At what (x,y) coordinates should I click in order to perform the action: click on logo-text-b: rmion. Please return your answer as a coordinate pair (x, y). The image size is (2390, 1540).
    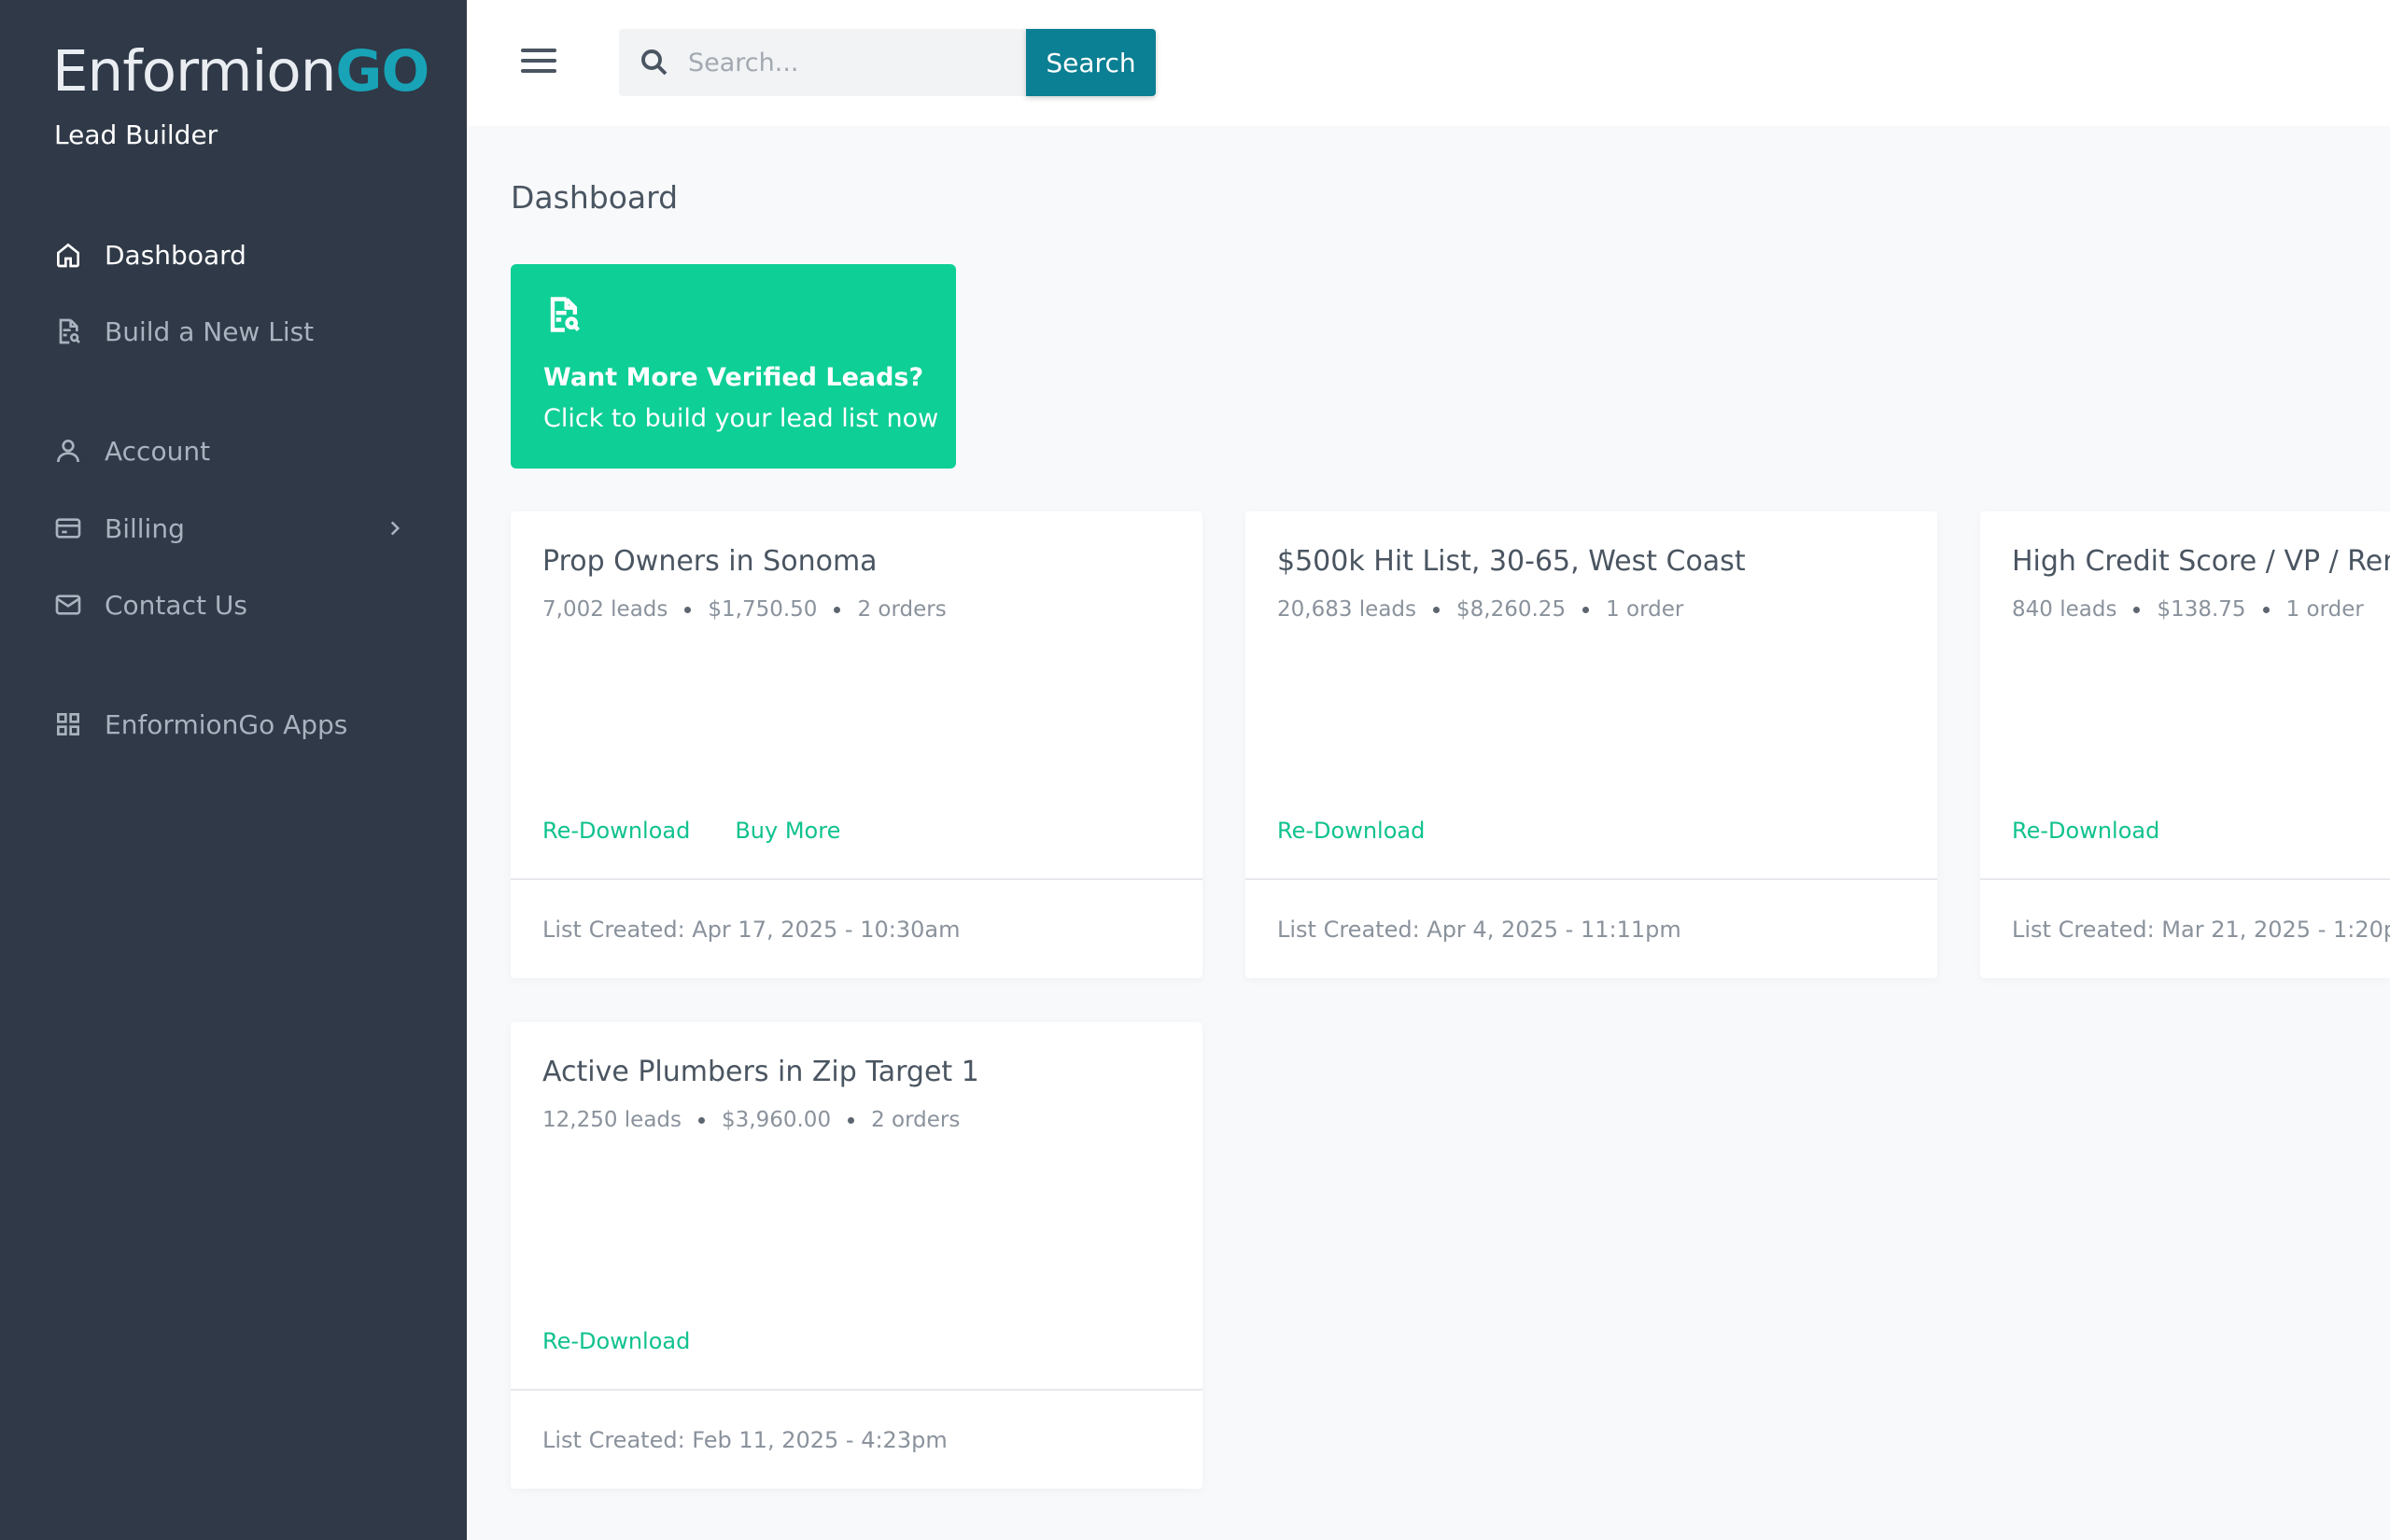
    Looking at the image, I should click on (256, 71).